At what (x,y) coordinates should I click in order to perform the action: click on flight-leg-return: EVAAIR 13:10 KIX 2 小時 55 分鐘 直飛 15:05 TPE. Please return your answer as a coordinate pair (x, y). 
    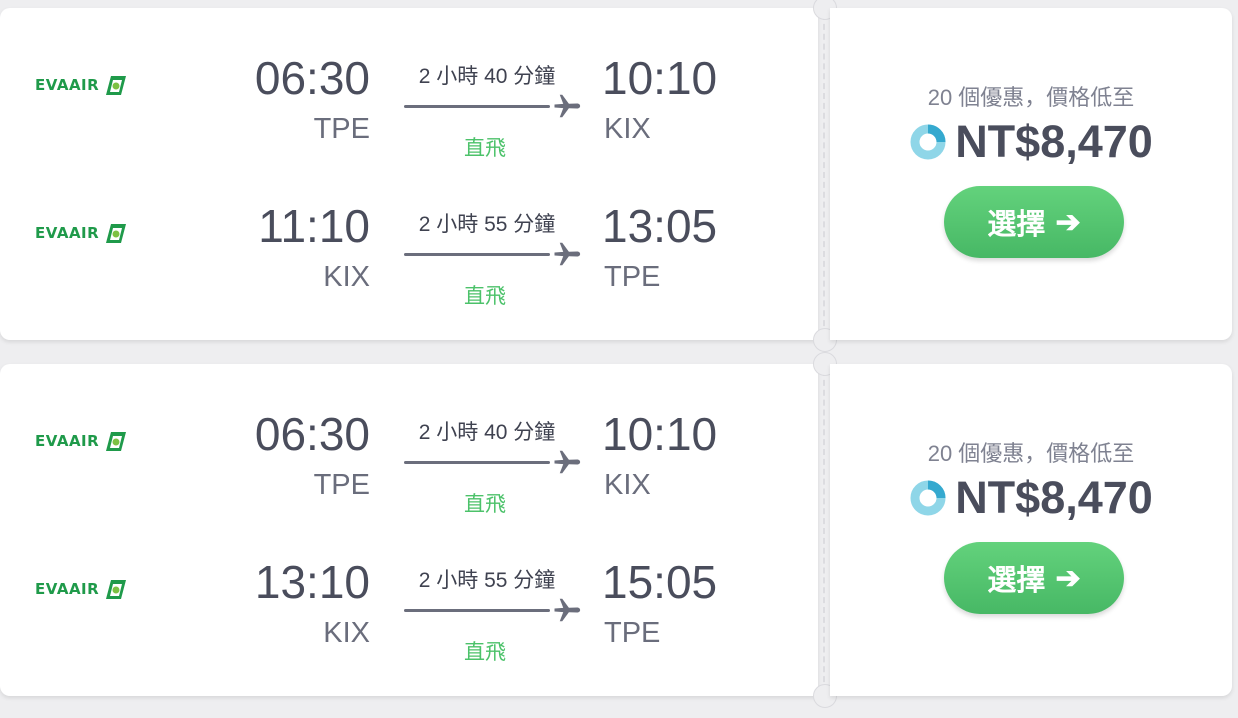
    Looking at the image, I should click on (409, 609).